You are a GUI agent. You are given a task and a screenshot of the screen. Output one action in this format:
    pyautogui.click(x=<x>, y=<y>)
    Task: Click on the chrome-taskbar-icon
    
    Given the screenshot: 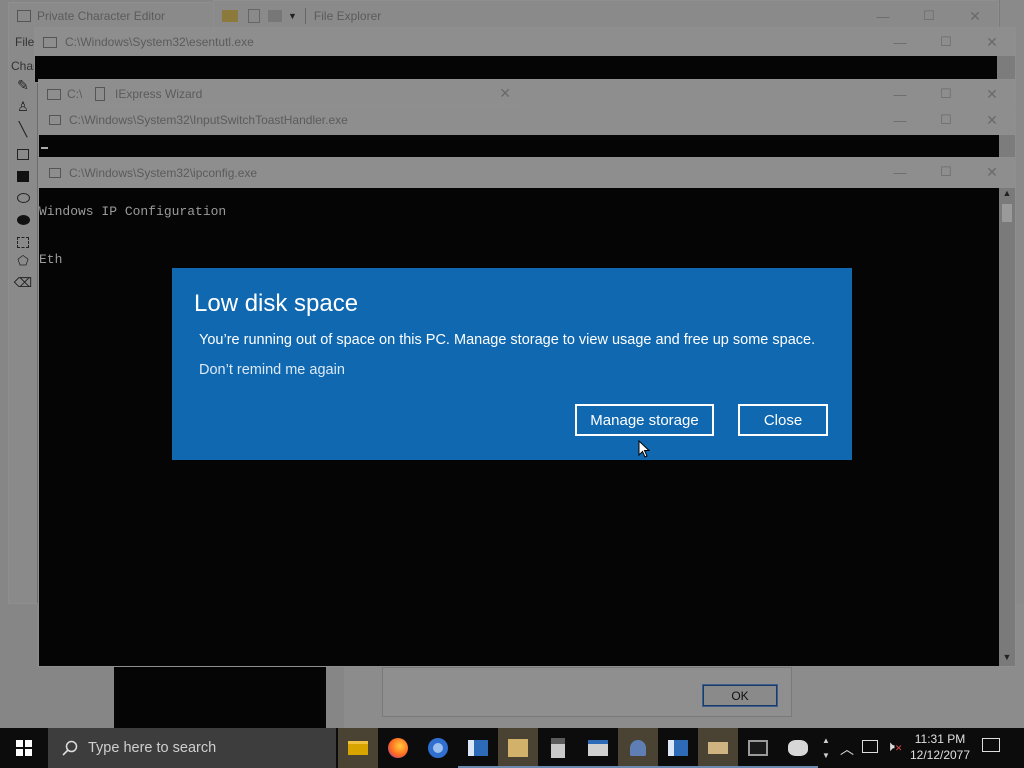 What is the action you would take?
    pyautogui.click(x=438, y=748)
    